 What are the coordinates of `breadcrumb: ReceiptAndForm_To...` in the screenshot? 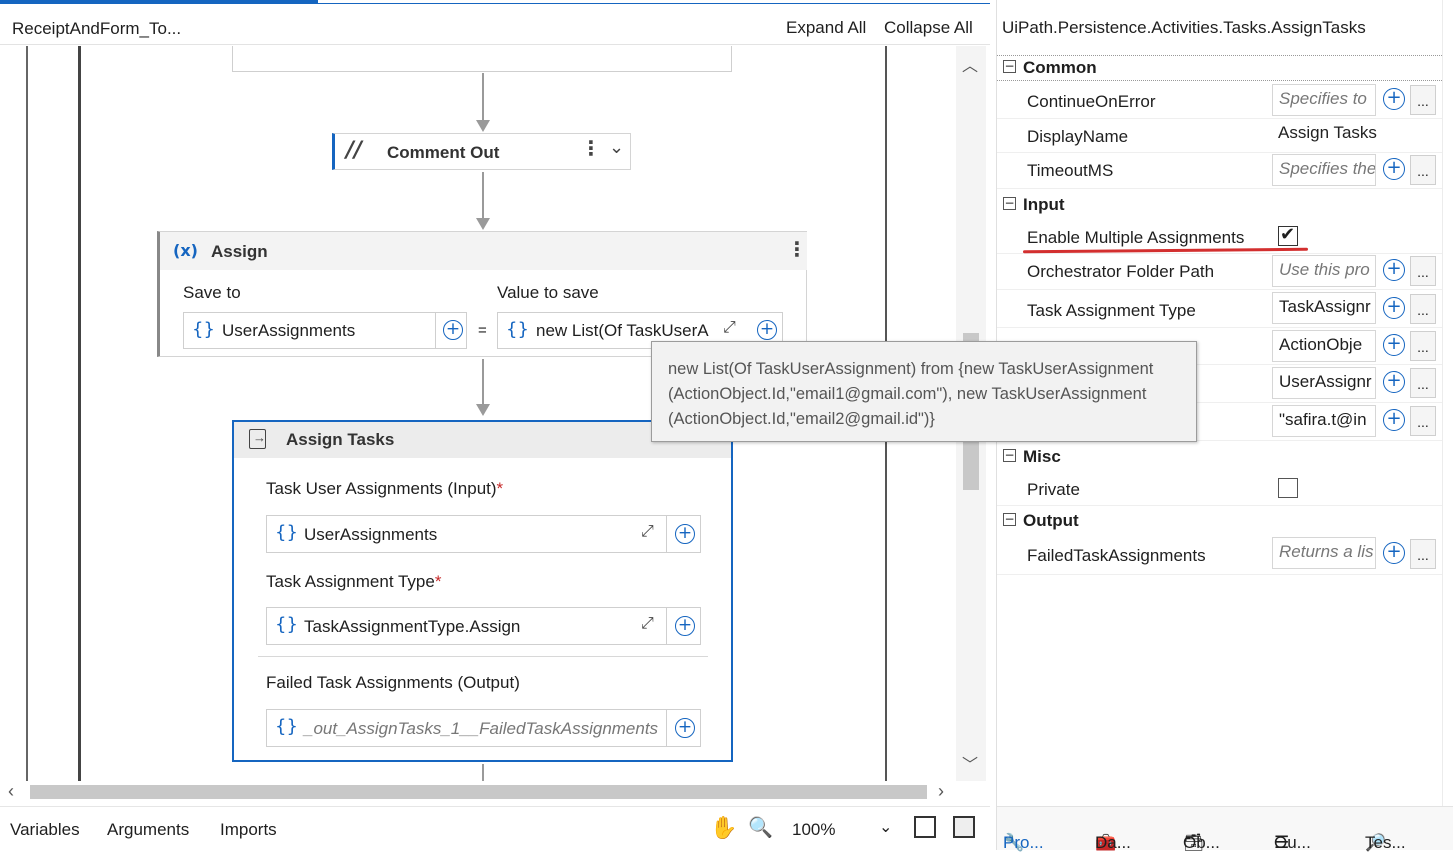 It's located at (96, 29).